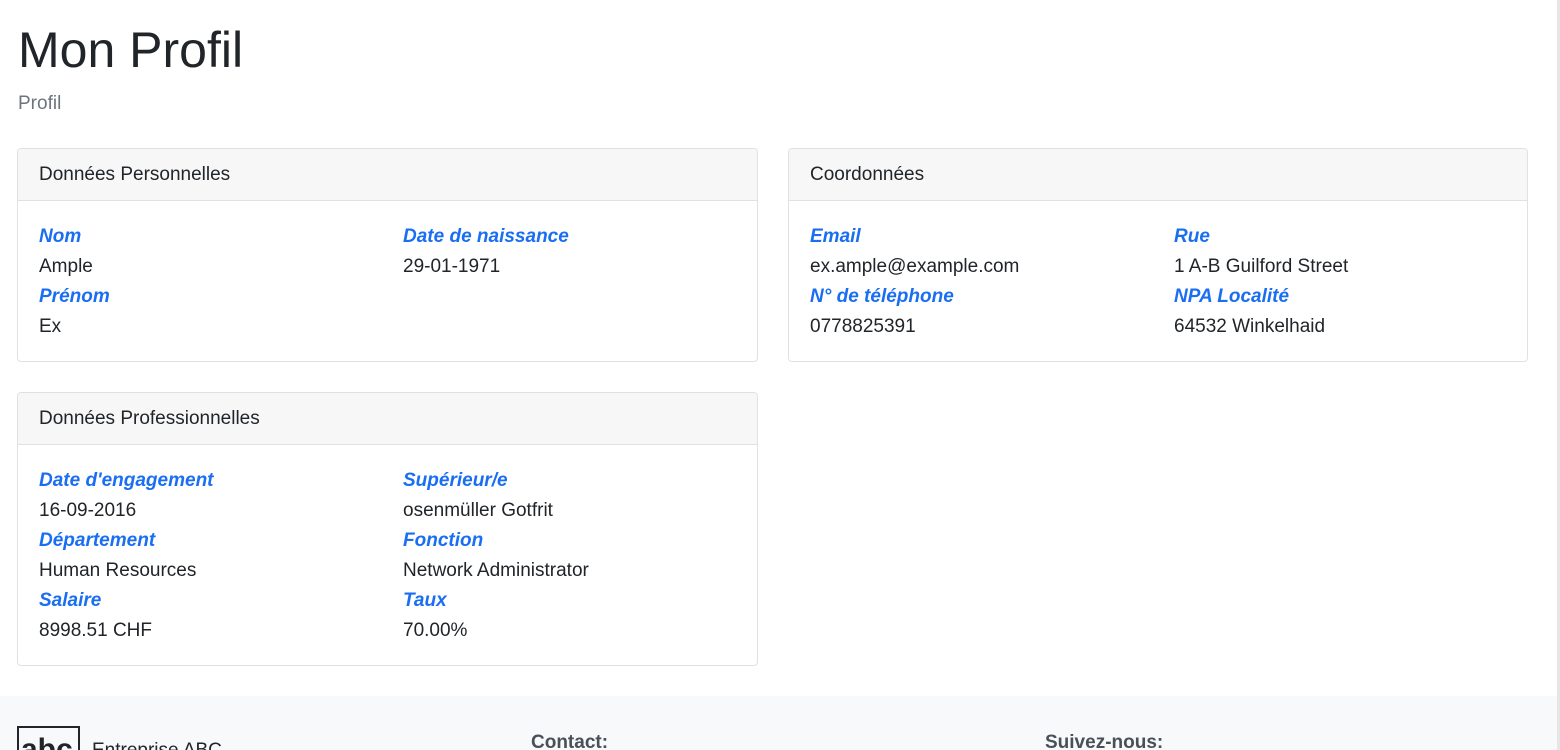  What do you see at coordinates (157, 745) in the screenshot?
I see `footer-company-name: Entreprise ABC` at bounding box center [157, 745].